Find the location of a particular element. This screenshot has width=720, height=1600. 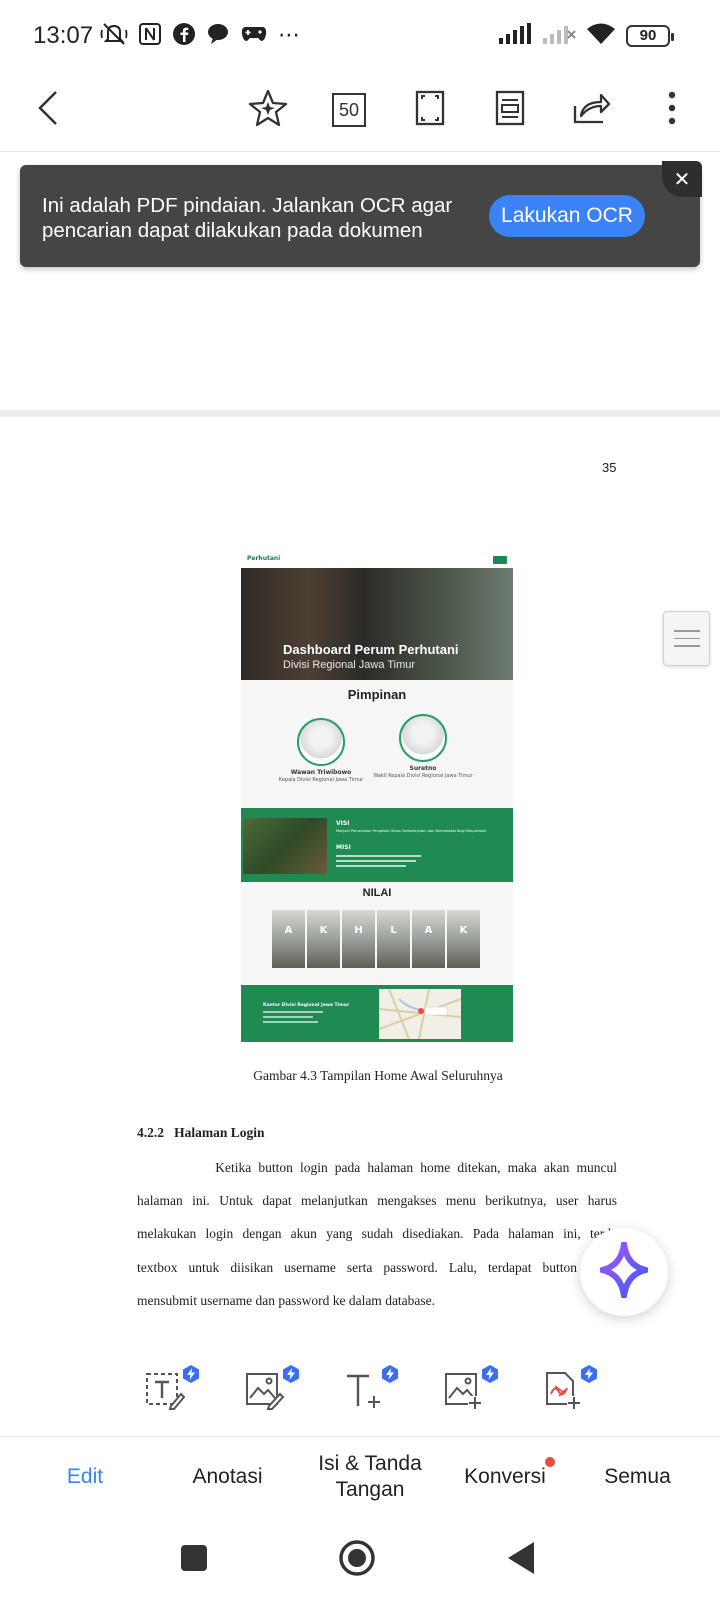

more-menu-button is located at coordinates (672, 110).